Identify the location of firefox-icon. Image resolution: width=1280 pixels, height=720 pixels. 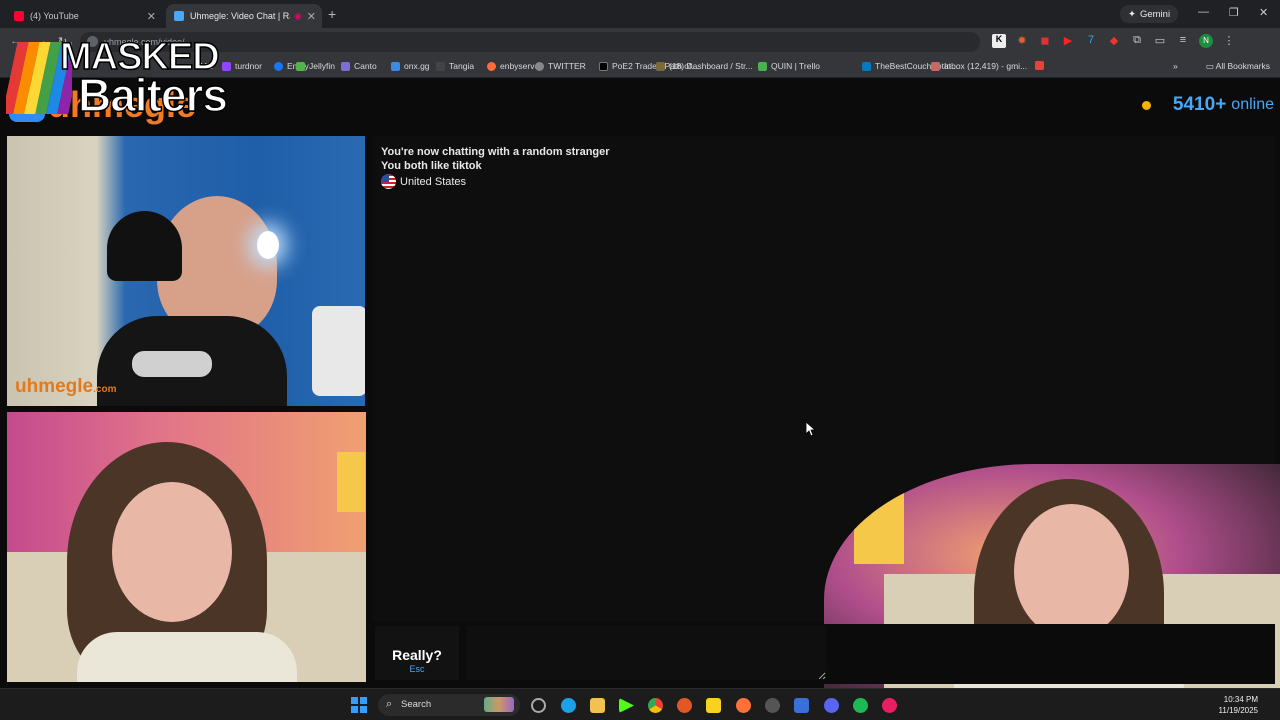
(743, 705).